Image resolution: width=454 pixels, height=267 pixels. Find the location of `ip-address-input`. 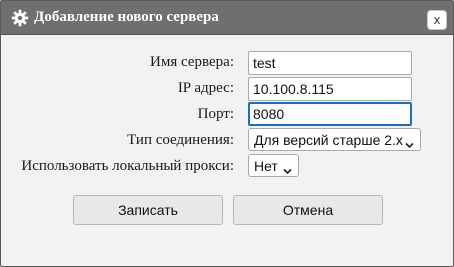

ip-address-input is located at coordinates (330, 89).